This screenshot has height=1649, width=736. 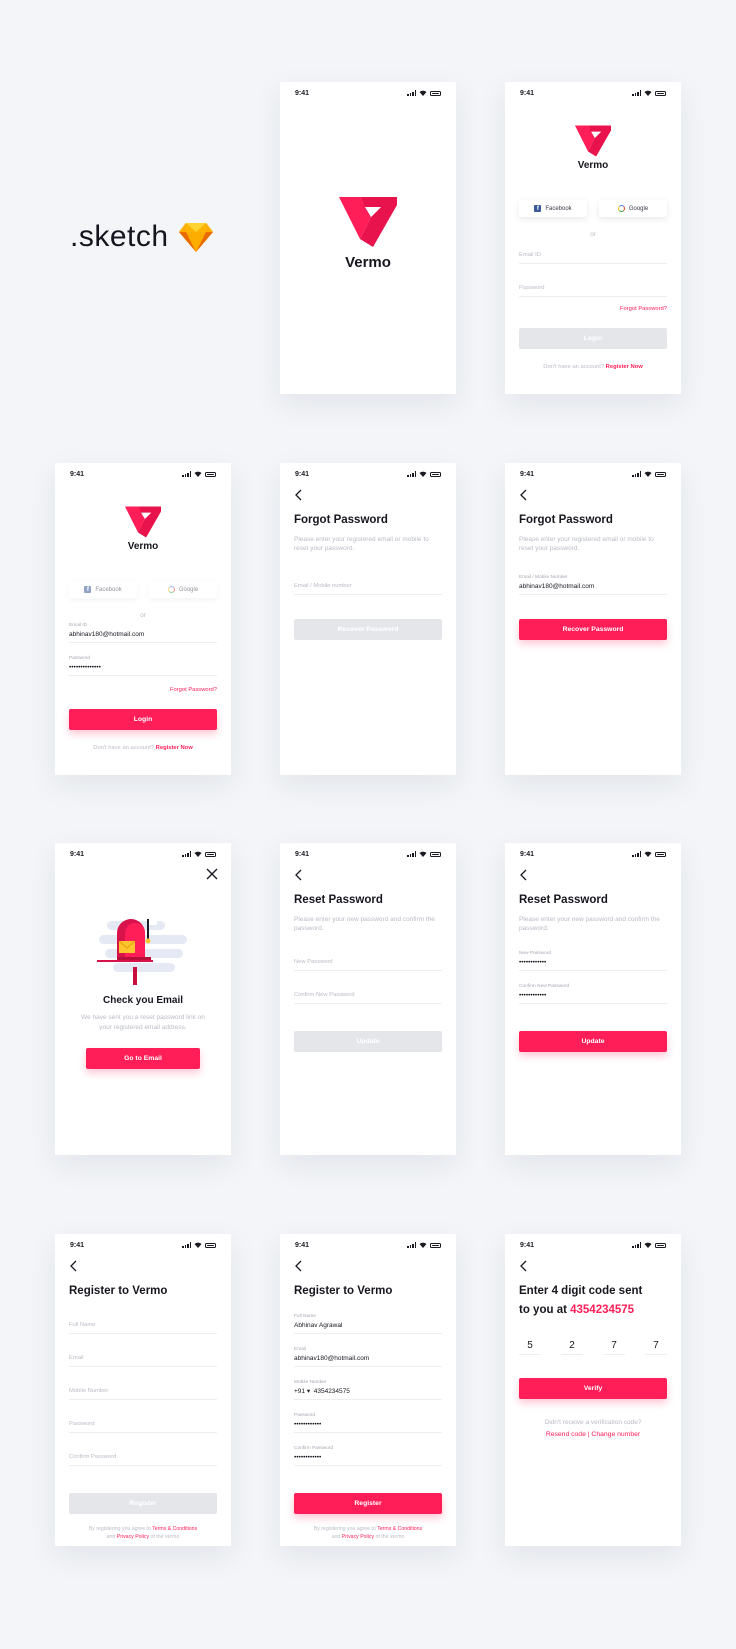 I want to click on confirm-password-field: Confirm Password ••••••••••••, so click(x=368, y=1456).